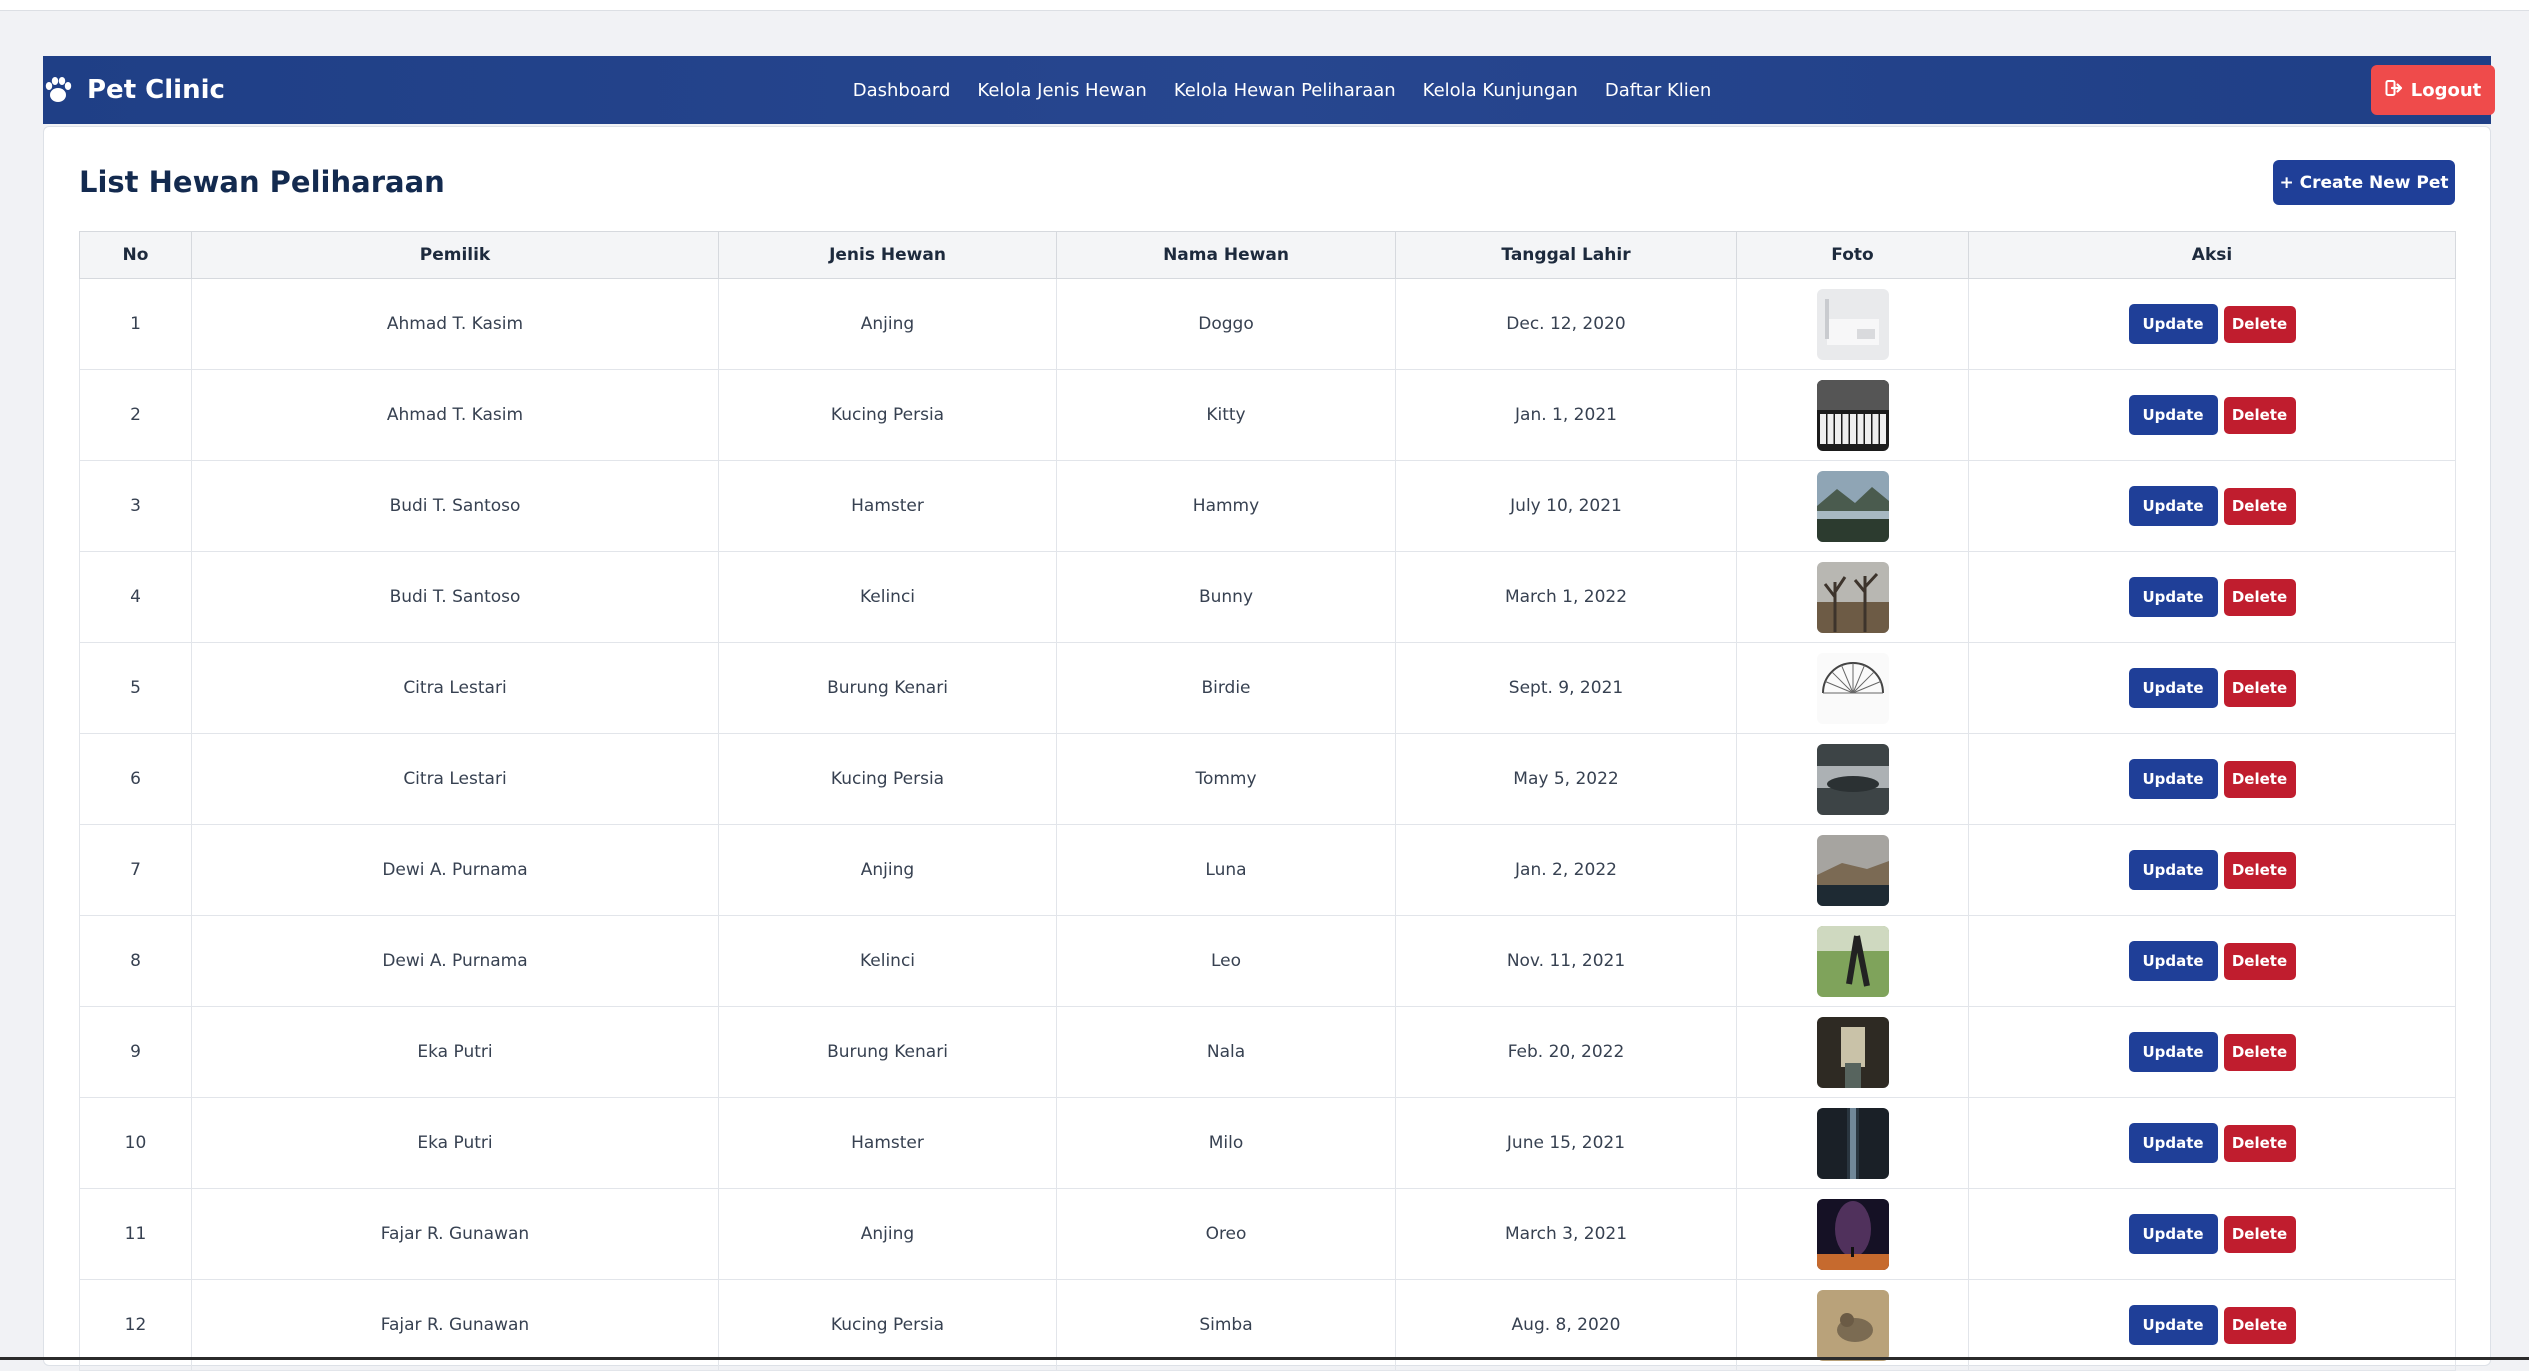 Image resolution: width=2529 pixels, height=1371 pixels. What do you see at coordinates (455, 597) in the screenshot?
I see `cell-pemilik: Budi T. Santoso` at bounding box center [455, 597].